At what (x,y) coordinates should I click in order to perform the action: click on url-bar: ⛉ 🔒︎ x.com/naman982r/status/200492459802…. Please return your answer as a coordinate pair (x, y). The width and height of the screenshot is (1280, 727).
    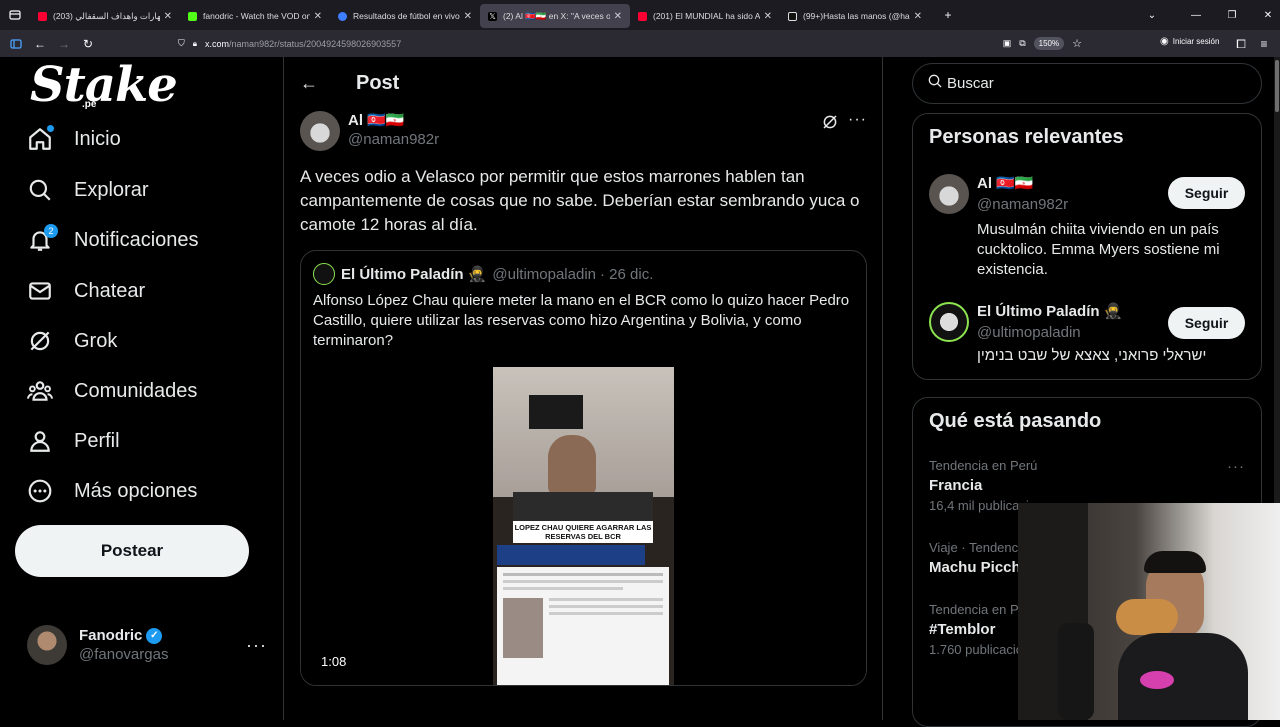
    Looking at the image, I should click on (630, 43).